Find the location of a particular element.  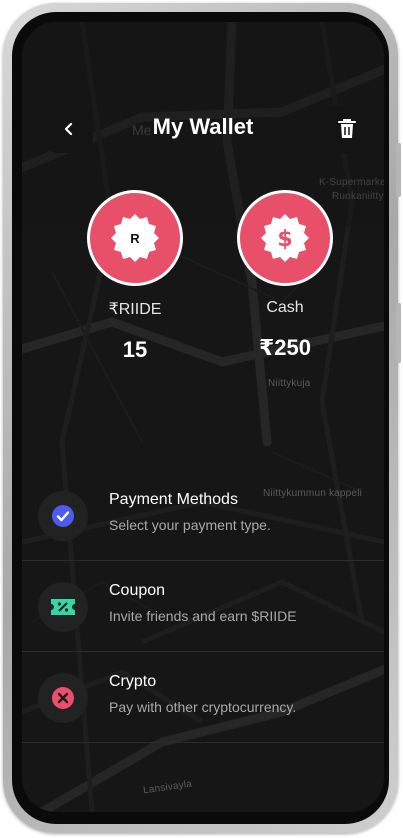

menu-item-title: Coupon is located at coordinates (137, 590).